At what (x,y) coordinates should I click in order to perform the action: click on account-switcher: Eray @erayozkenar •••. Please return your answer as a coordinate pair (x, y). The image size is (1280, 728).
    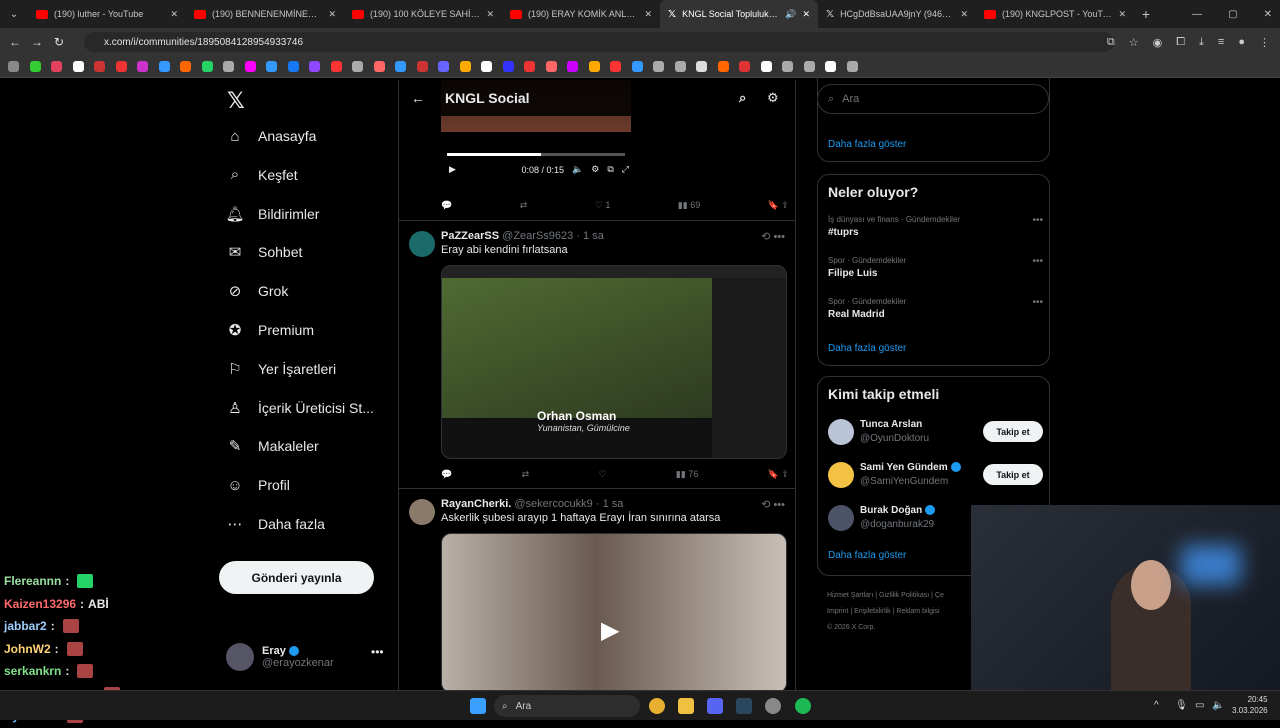
    Looking at the image, I should click on (305, 657).